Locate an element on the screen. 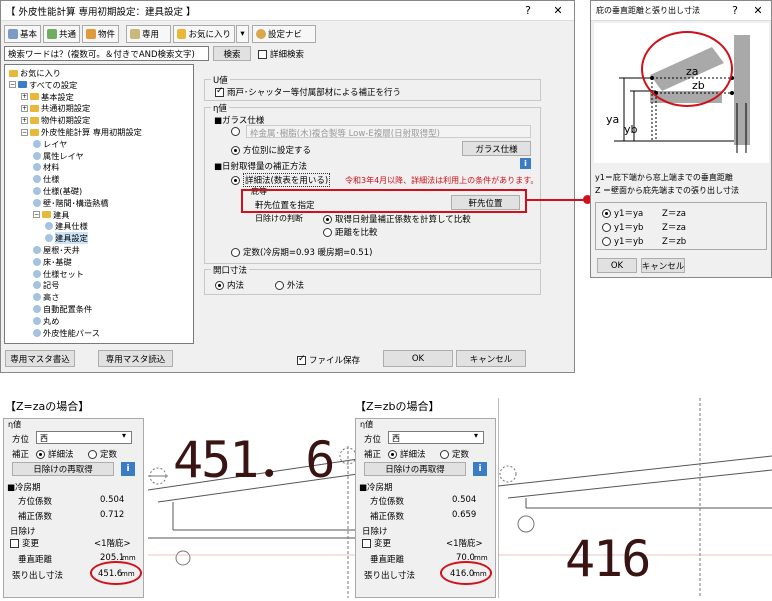 This screenshot has width=772, height=601. case-zb-reacquire-button: 日除けの再取得 is located at coordinates (415, 469).